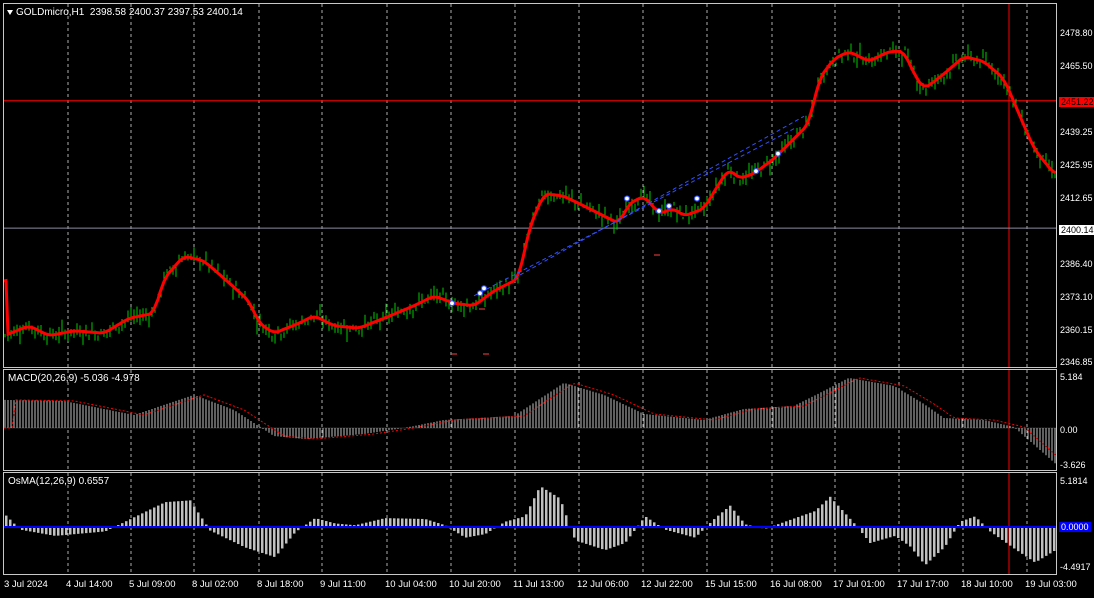 This screenshot has height=598, width=1094. I want to click on time-tick-label: 17 Jul 17:00, so click(923, 584).